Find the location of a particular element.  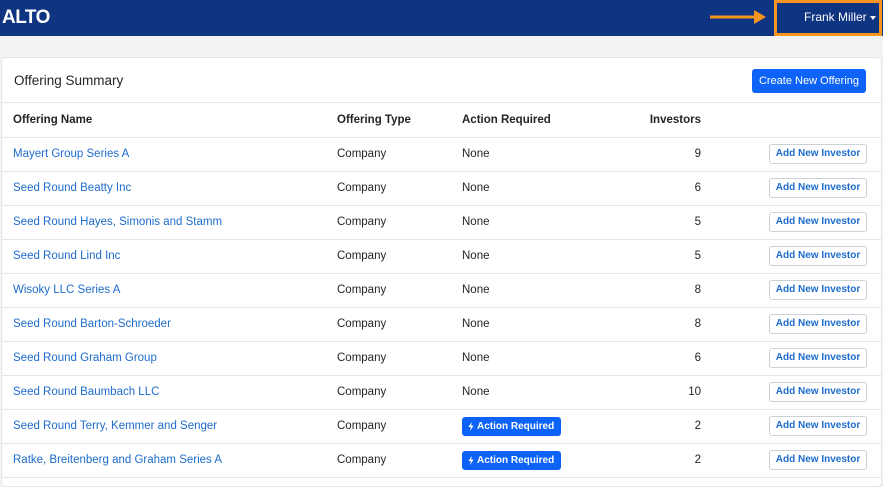

user-menu-dropdown: Frank Miller is located at coordinates (840, 17).